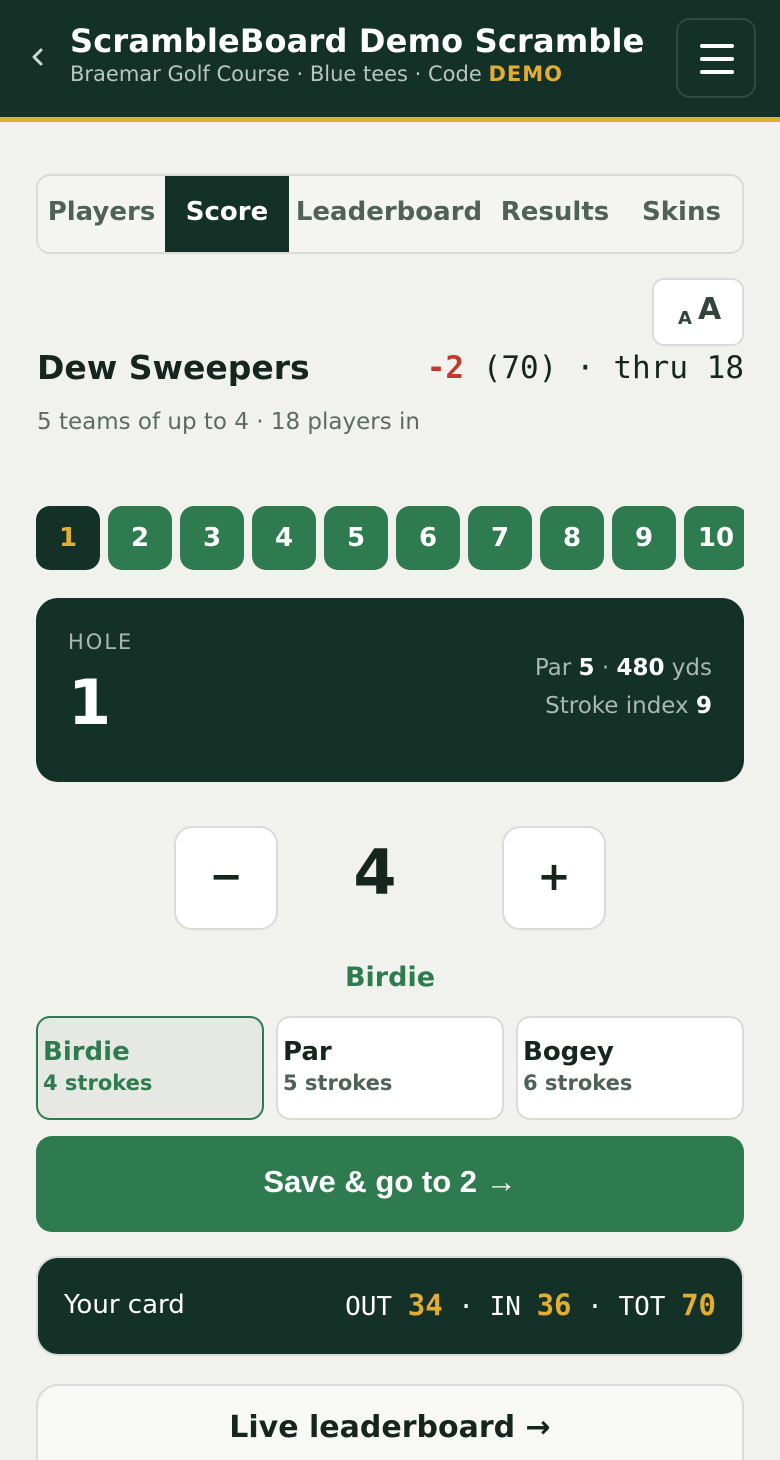  Describe the element at coordinates (390, 1068) in the screenshot. I see `quick-pick-par: Par 5 strokes` at that location.